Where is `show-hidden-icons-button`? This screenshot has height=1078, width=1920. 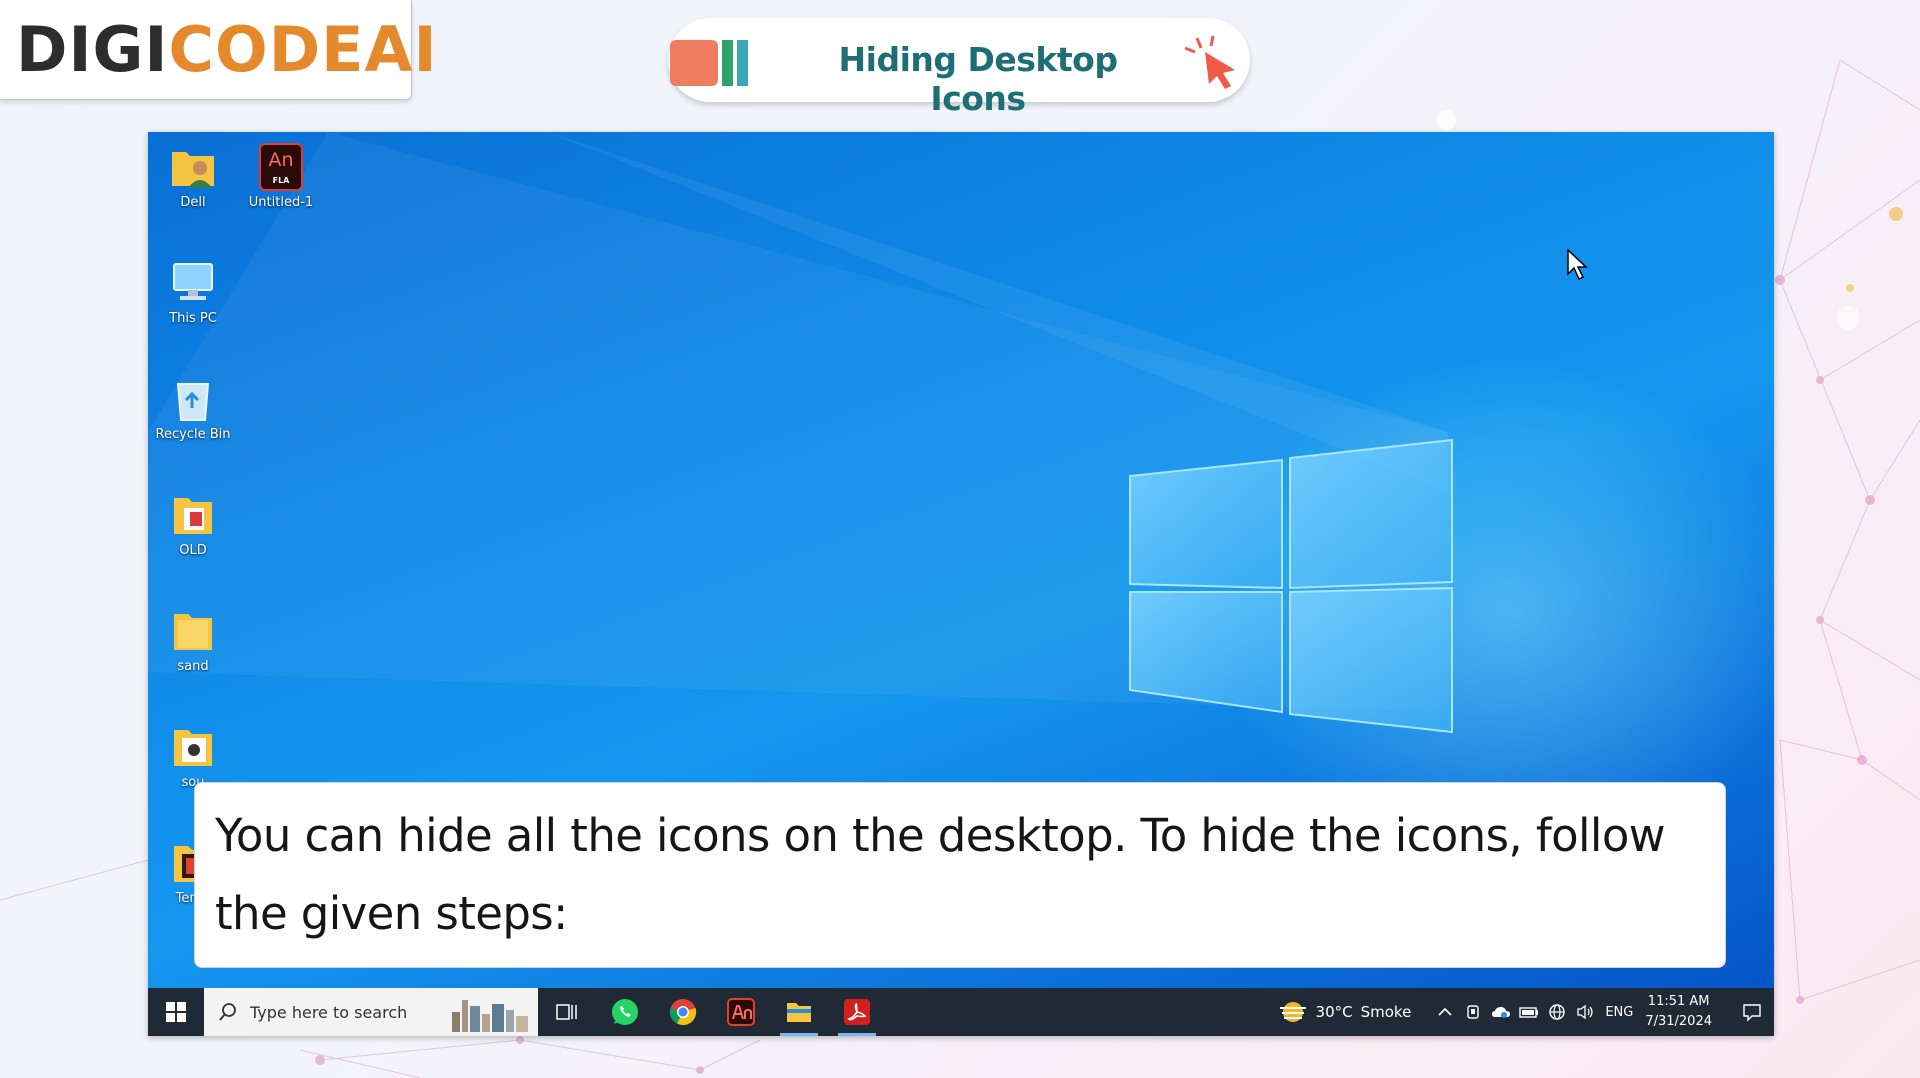
show-hidden-icons-button is located at coordinates (1445, 1012).